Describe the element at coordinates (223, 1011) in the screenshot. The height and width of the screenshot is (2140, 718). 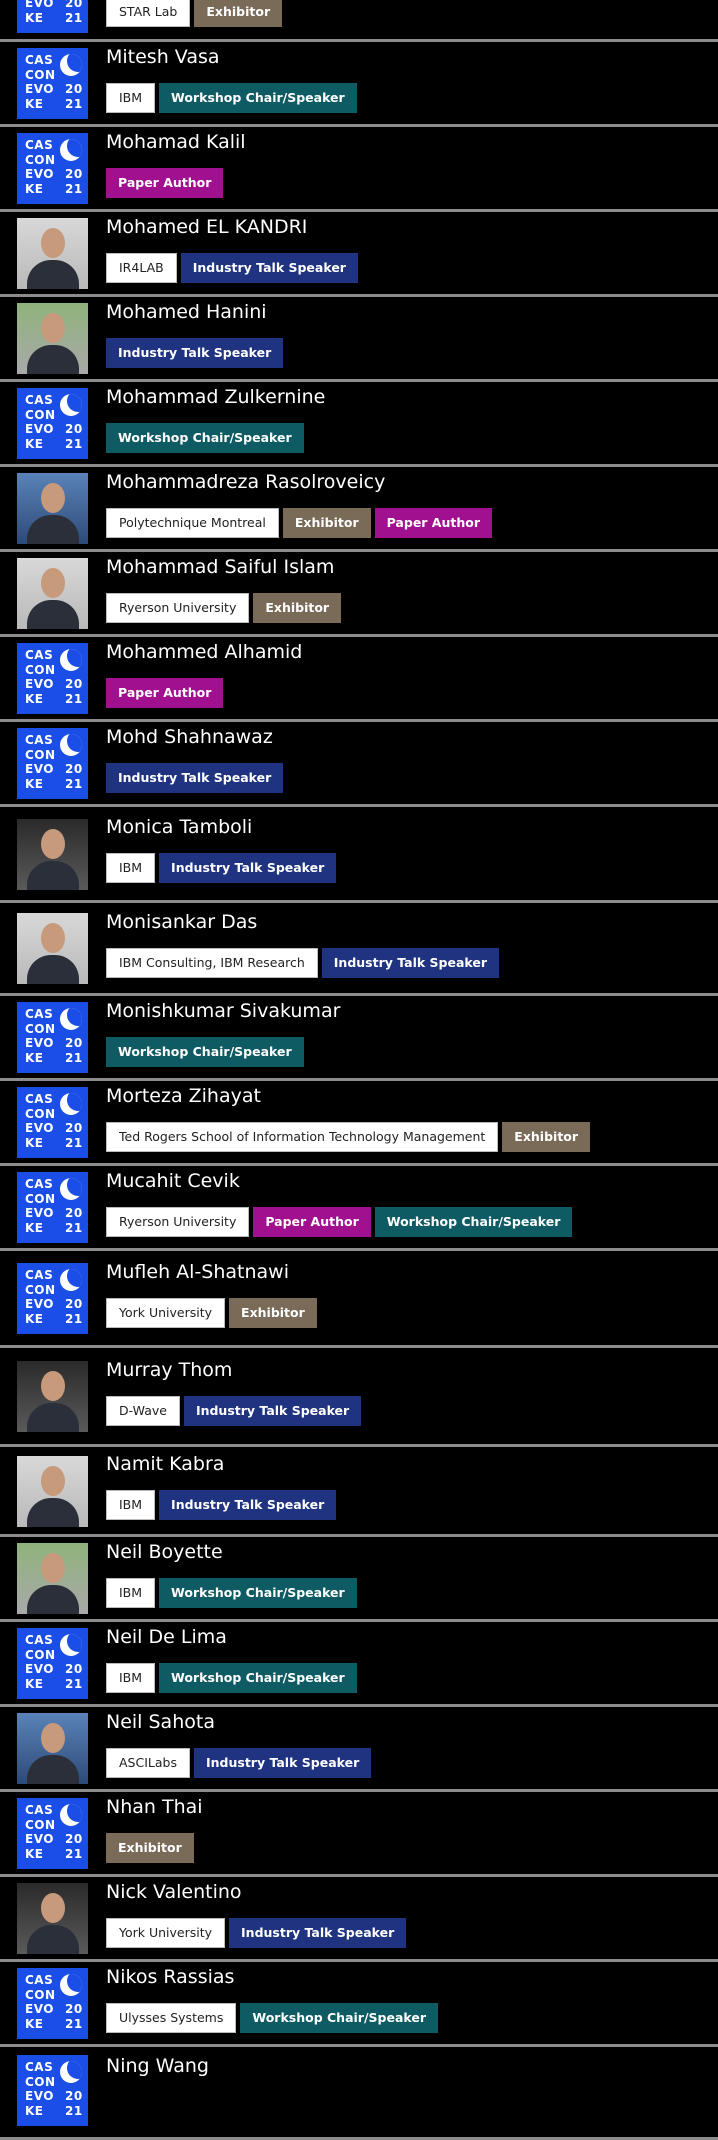
I see `speaker-name: Monishkumar Sivakumar` at that location.